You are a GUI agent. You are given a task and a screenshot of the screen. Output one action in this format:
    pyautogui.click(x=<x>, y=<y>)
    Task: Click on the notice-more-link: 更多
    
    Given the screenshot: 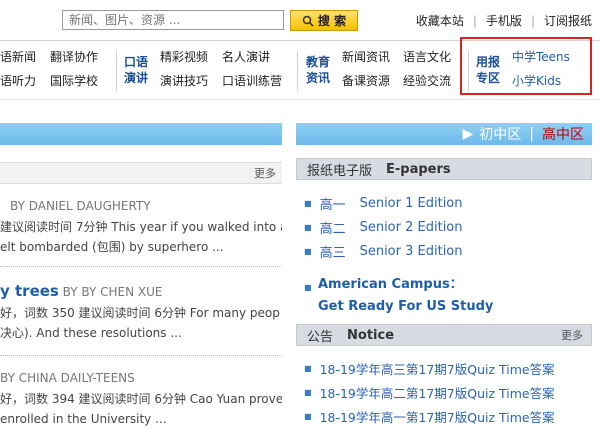 What is the action you would take?
    pyautogui.click(x=572, y=335)
    